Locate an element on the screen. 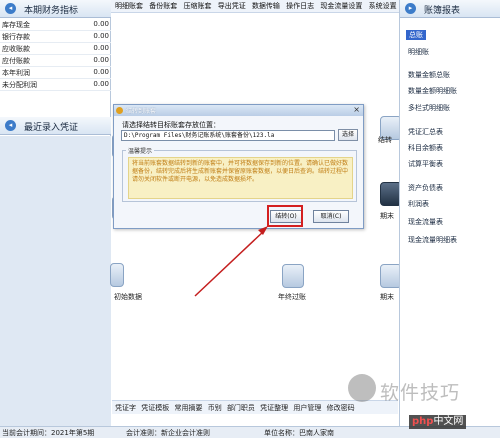  finance-indicators-header: ◂ 本期财务指标 is located at coordinates (55, 9).